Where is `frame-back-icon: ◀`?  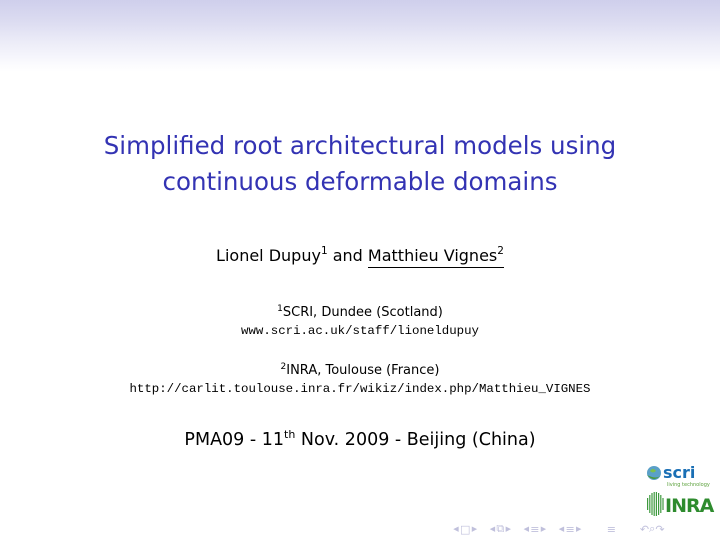
frame-back-icon: ◀ is located at coordinates (456, 529).